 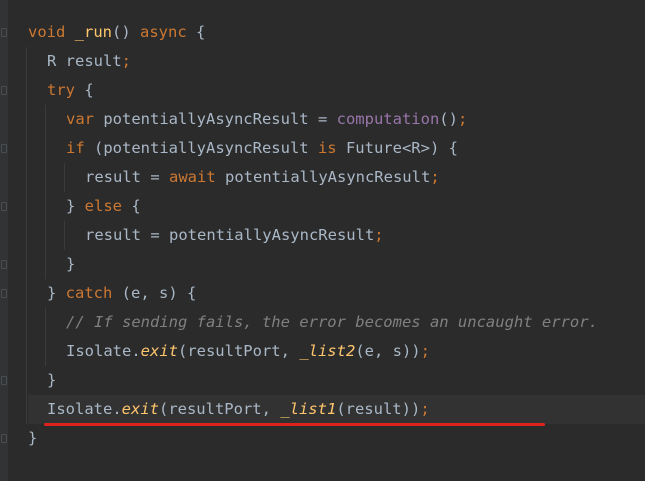 What do you see at coordinates (327, 351) in the screenshot?
I see `code-token: _list2` at bounding box center [327, 351].